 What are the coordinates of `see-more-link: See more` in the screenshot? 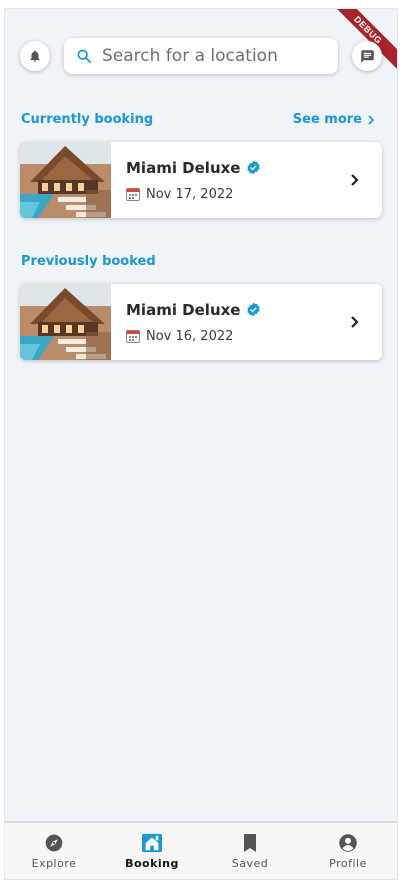 It's located at (334, 119).